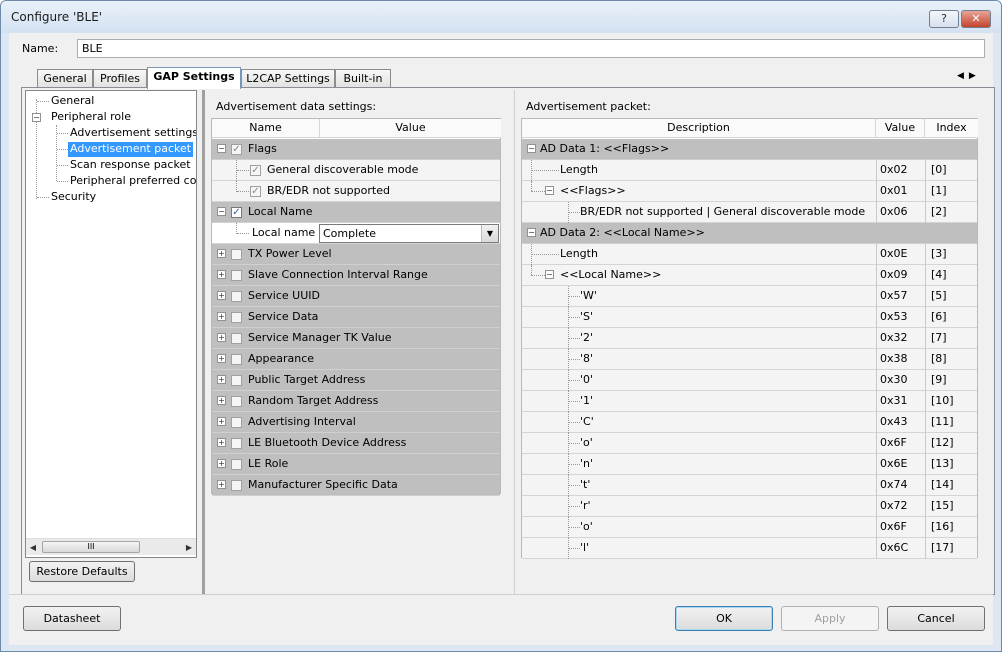  I want to click on packet-value: 0x02, so click(894, 169).